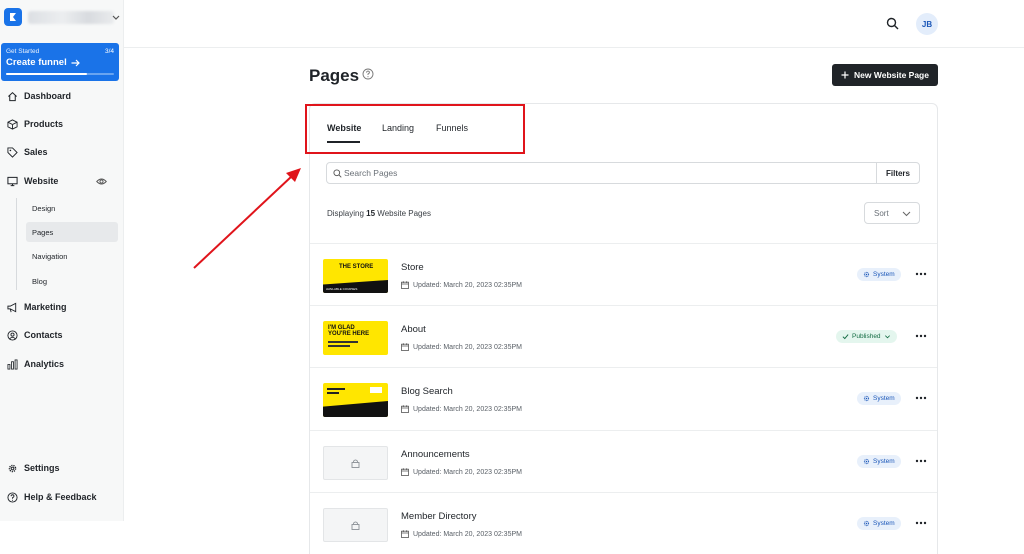 The image size is (1024, 554). What do you see at coordinates (349, 331) in the screenshot?
I see `thumbnail-text: I'M GLAD YOU'RE HERE` at bounding box center [349, 331].